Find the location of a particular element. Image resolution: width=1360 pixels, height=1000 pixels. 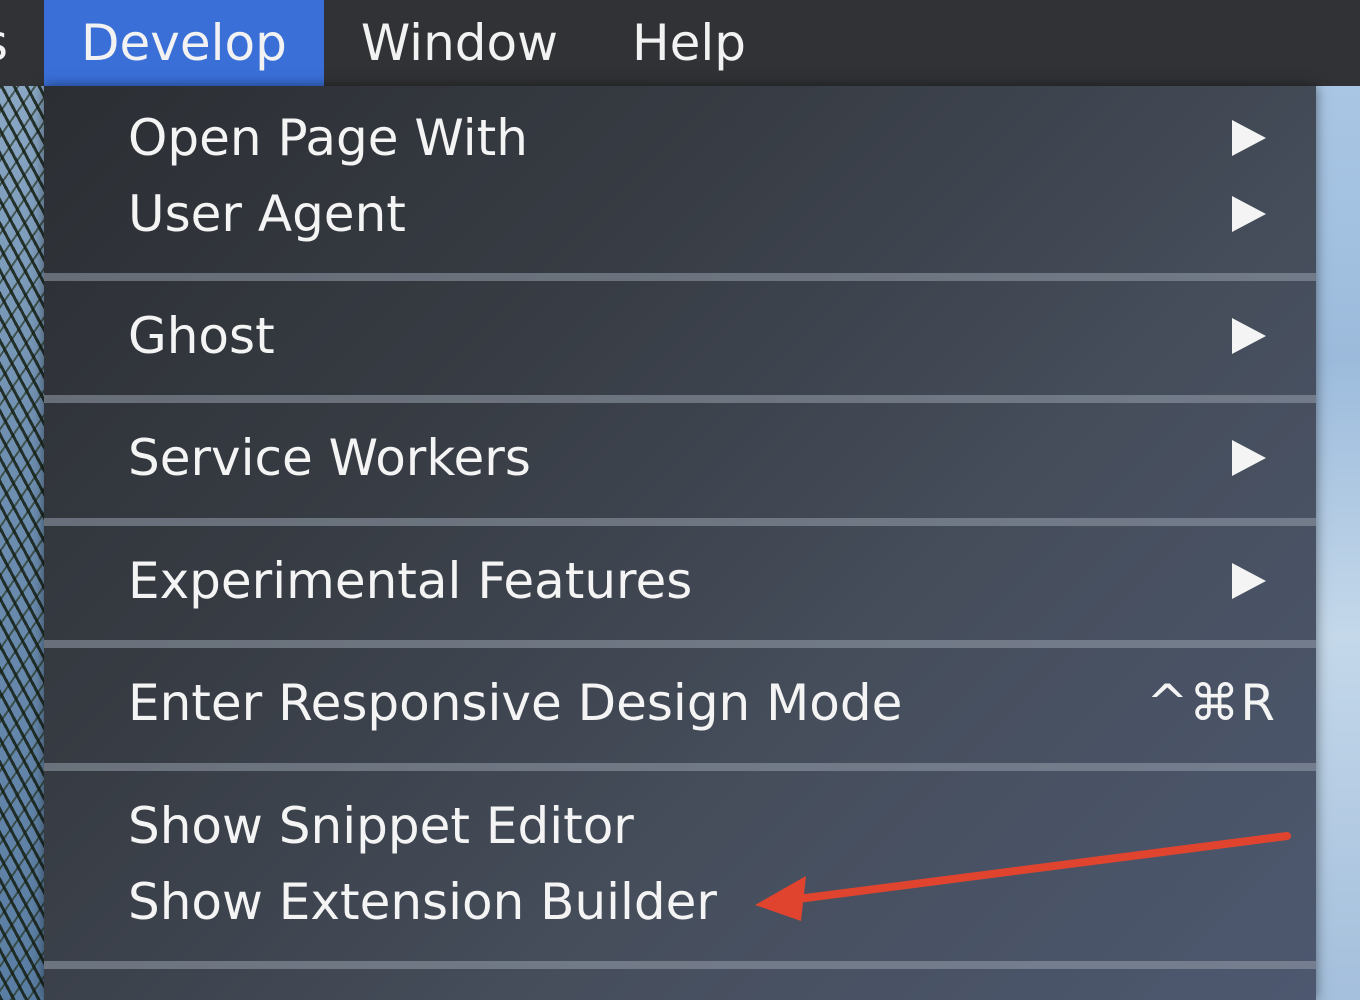

keyboard-shortcut: ^⌘R is located at coordinates (1211, 703).